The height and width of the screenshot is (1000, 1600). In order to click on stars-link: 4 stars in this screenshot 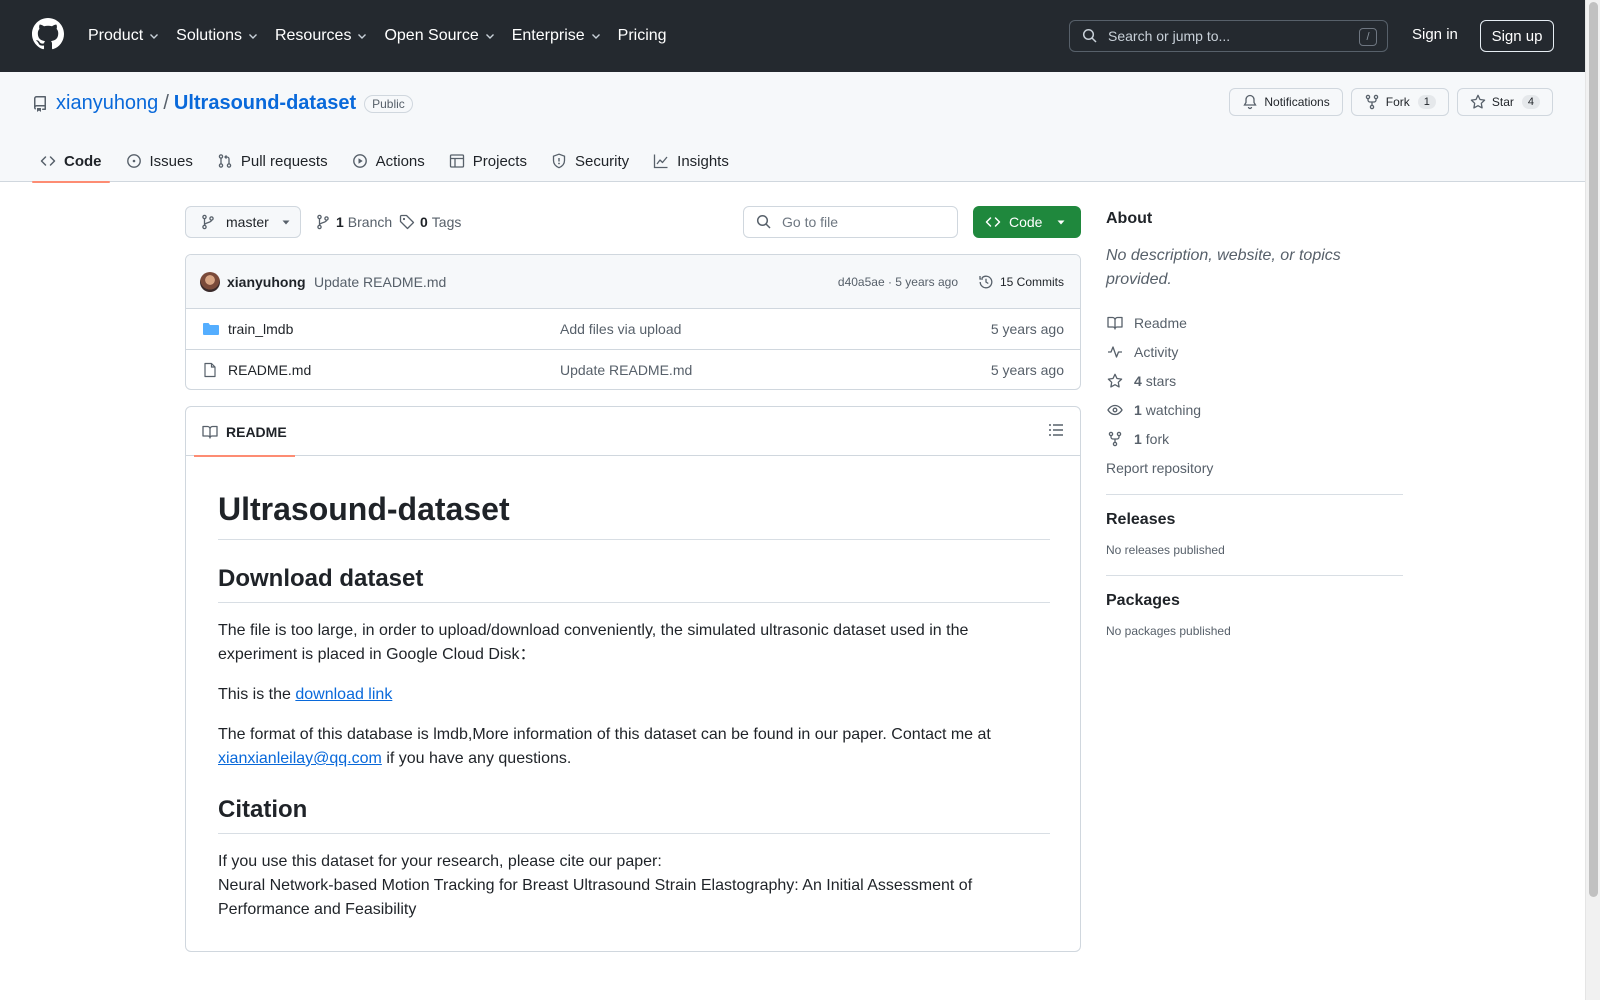, I will do `click(1254, 380)`.